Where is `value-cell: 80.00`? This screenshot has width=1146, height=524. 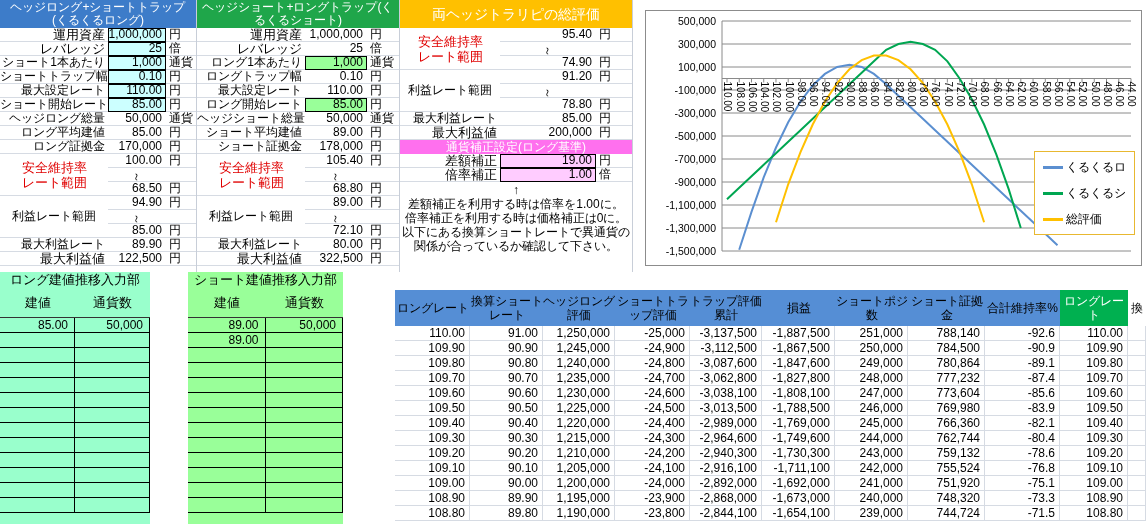
value-cell: 80.00 is located at coordinates (336, 245).